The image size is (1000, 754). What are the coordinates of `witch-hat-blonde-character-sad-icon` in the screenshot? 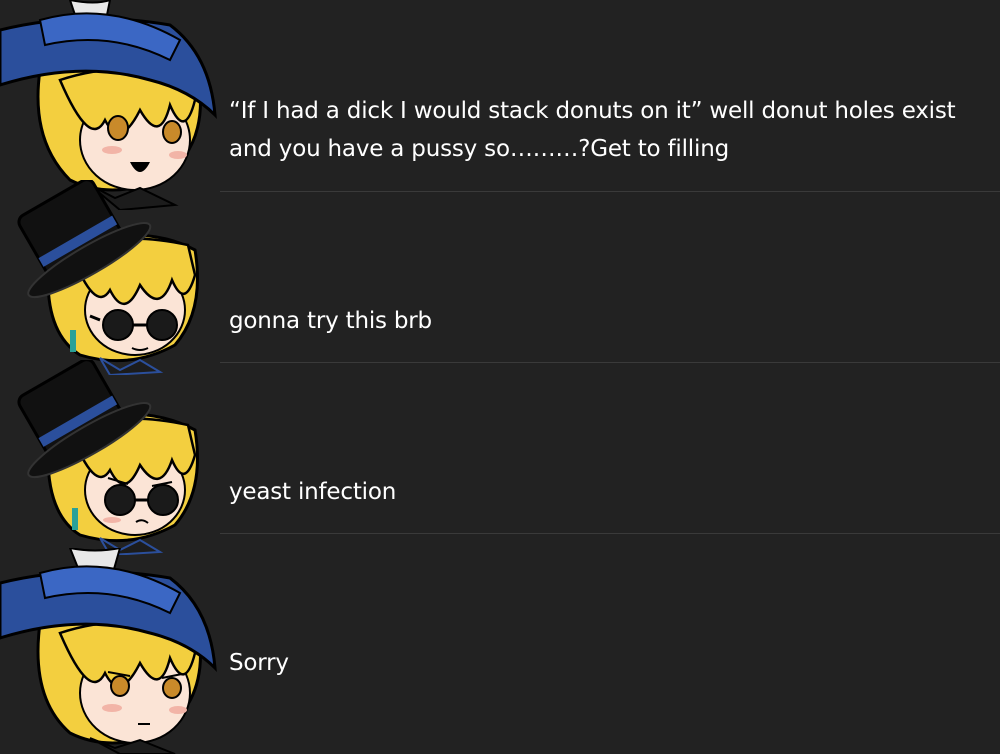 It's located at (110, 651).